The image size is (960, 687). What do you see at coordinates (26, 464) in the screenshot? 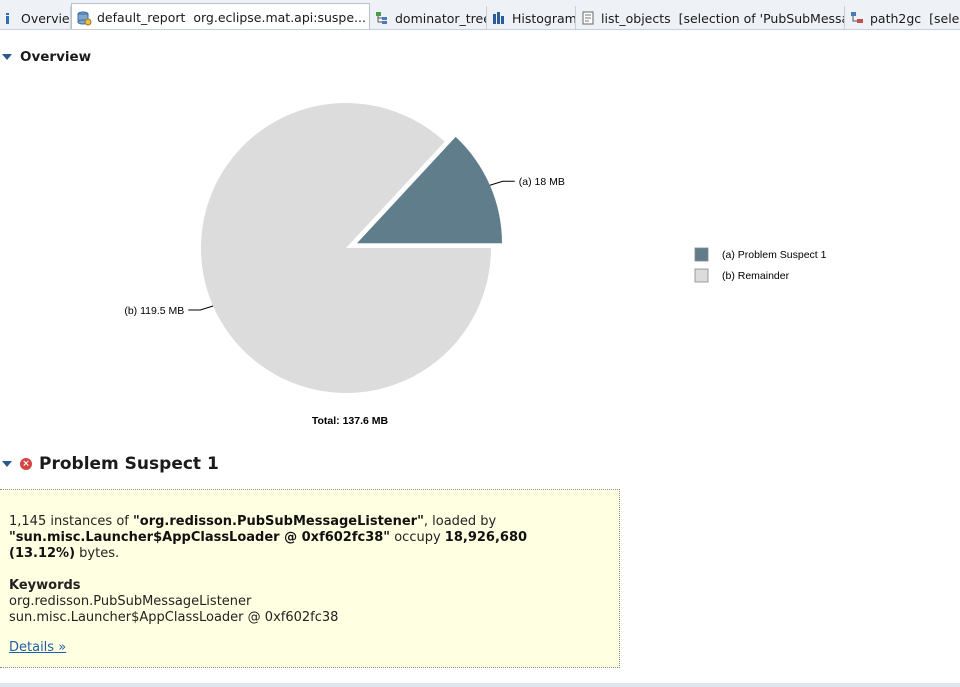
I see `error-icon: ×` at bounding box center [26, 464].